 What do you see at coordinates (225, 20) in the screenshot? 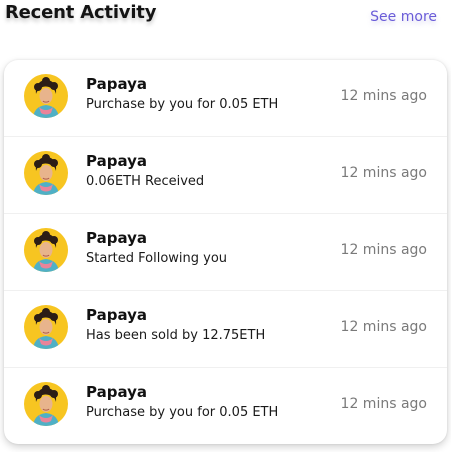
I see `section-header: Recent Activity See more` at bounding box center [225, 20].